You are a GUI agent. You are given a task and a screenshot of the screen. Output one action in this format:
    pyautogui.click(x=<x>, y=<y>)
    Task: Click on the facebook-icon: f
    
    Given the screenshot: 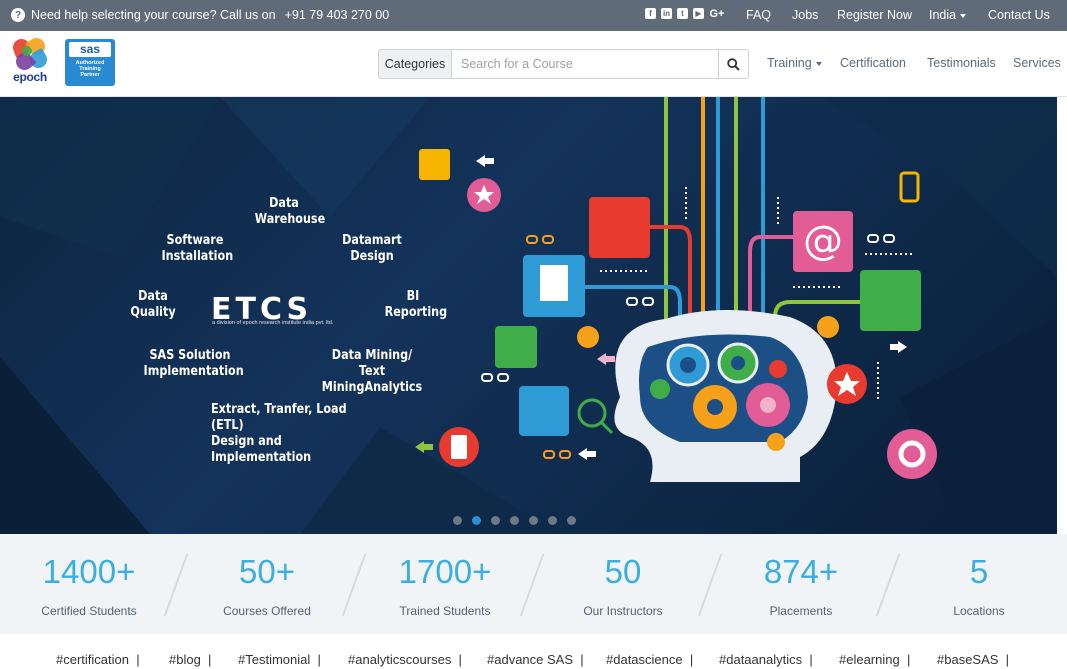 What is the action you would take?
    pyautogui.click(x=650, y=13)
    